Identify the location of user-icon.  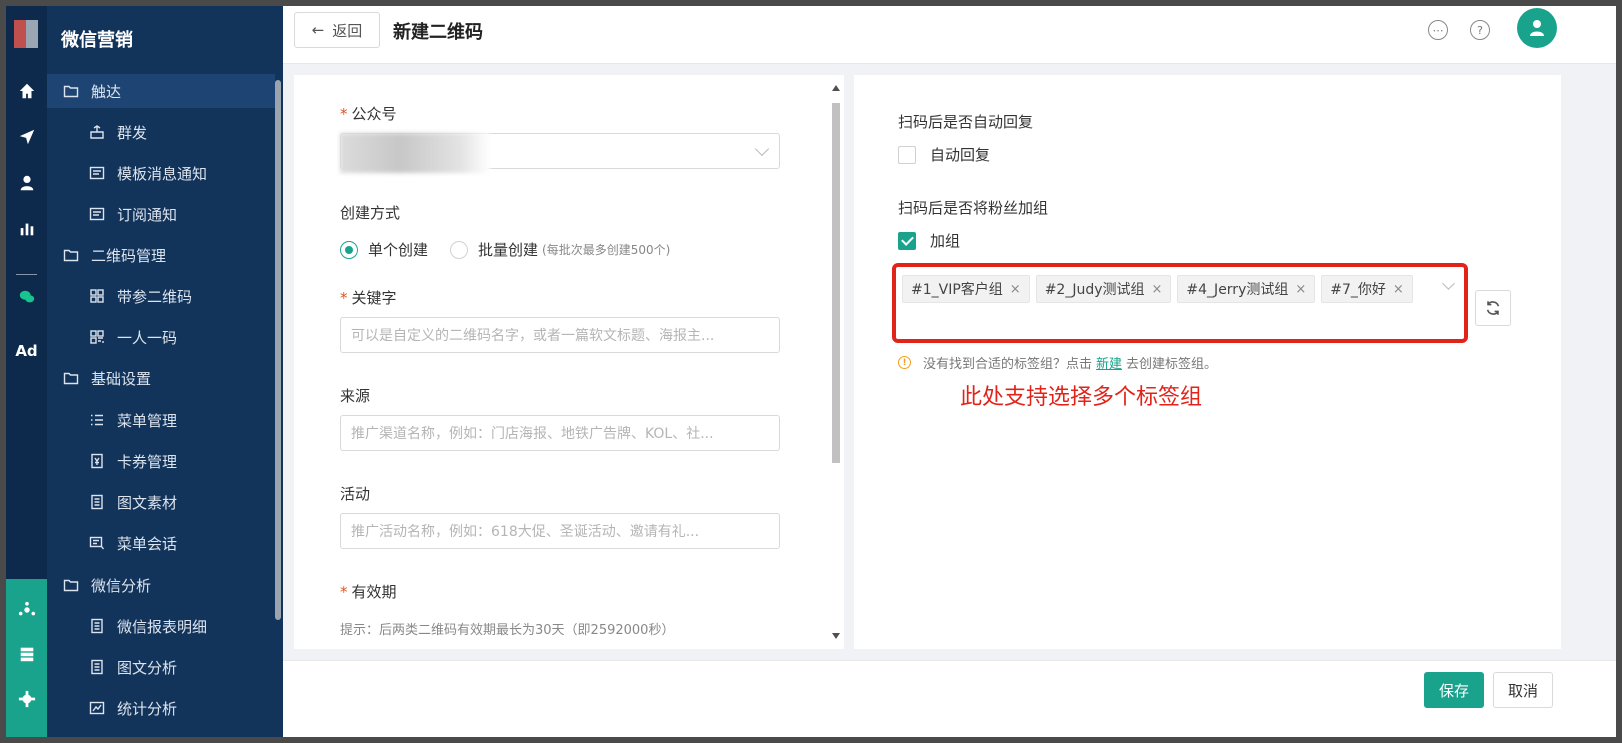
(26, 183).